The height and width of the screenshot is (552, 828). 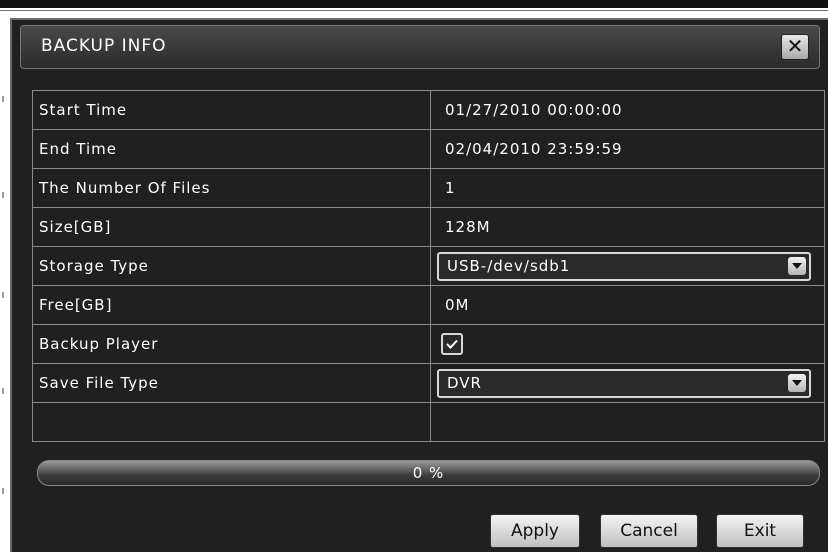 I want to click on table-row: Backup Player, so click(x=428, y=344).